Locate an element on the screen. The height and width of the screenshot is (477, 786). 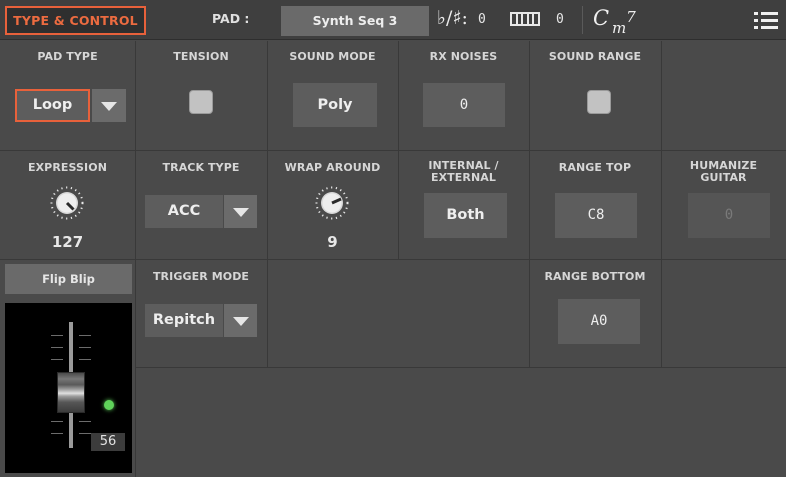
humanize-guitar-value: 0 is located at coordinates (729, 215).